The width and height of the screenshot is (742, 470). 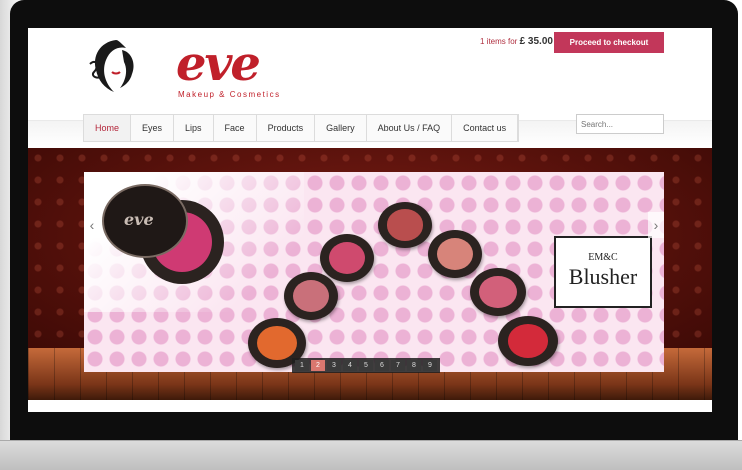 I want to click on cart-summary: 1 items for £ 35.00, so click(x=516, y=41).